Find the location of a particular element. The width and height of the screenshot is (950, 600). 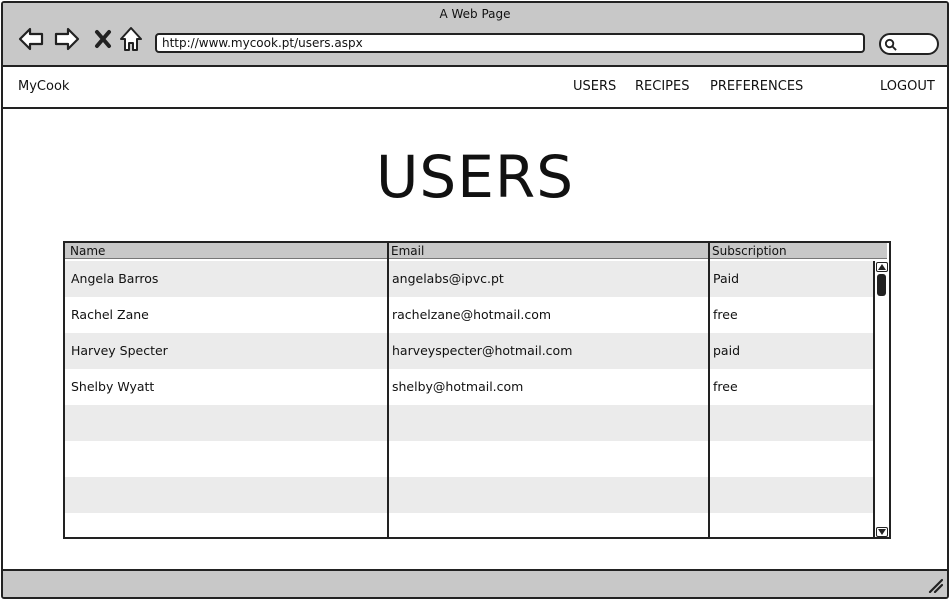

table-row: Shelby Wyatt shelby@hotmail.com free is located at coordinates (469, 387).